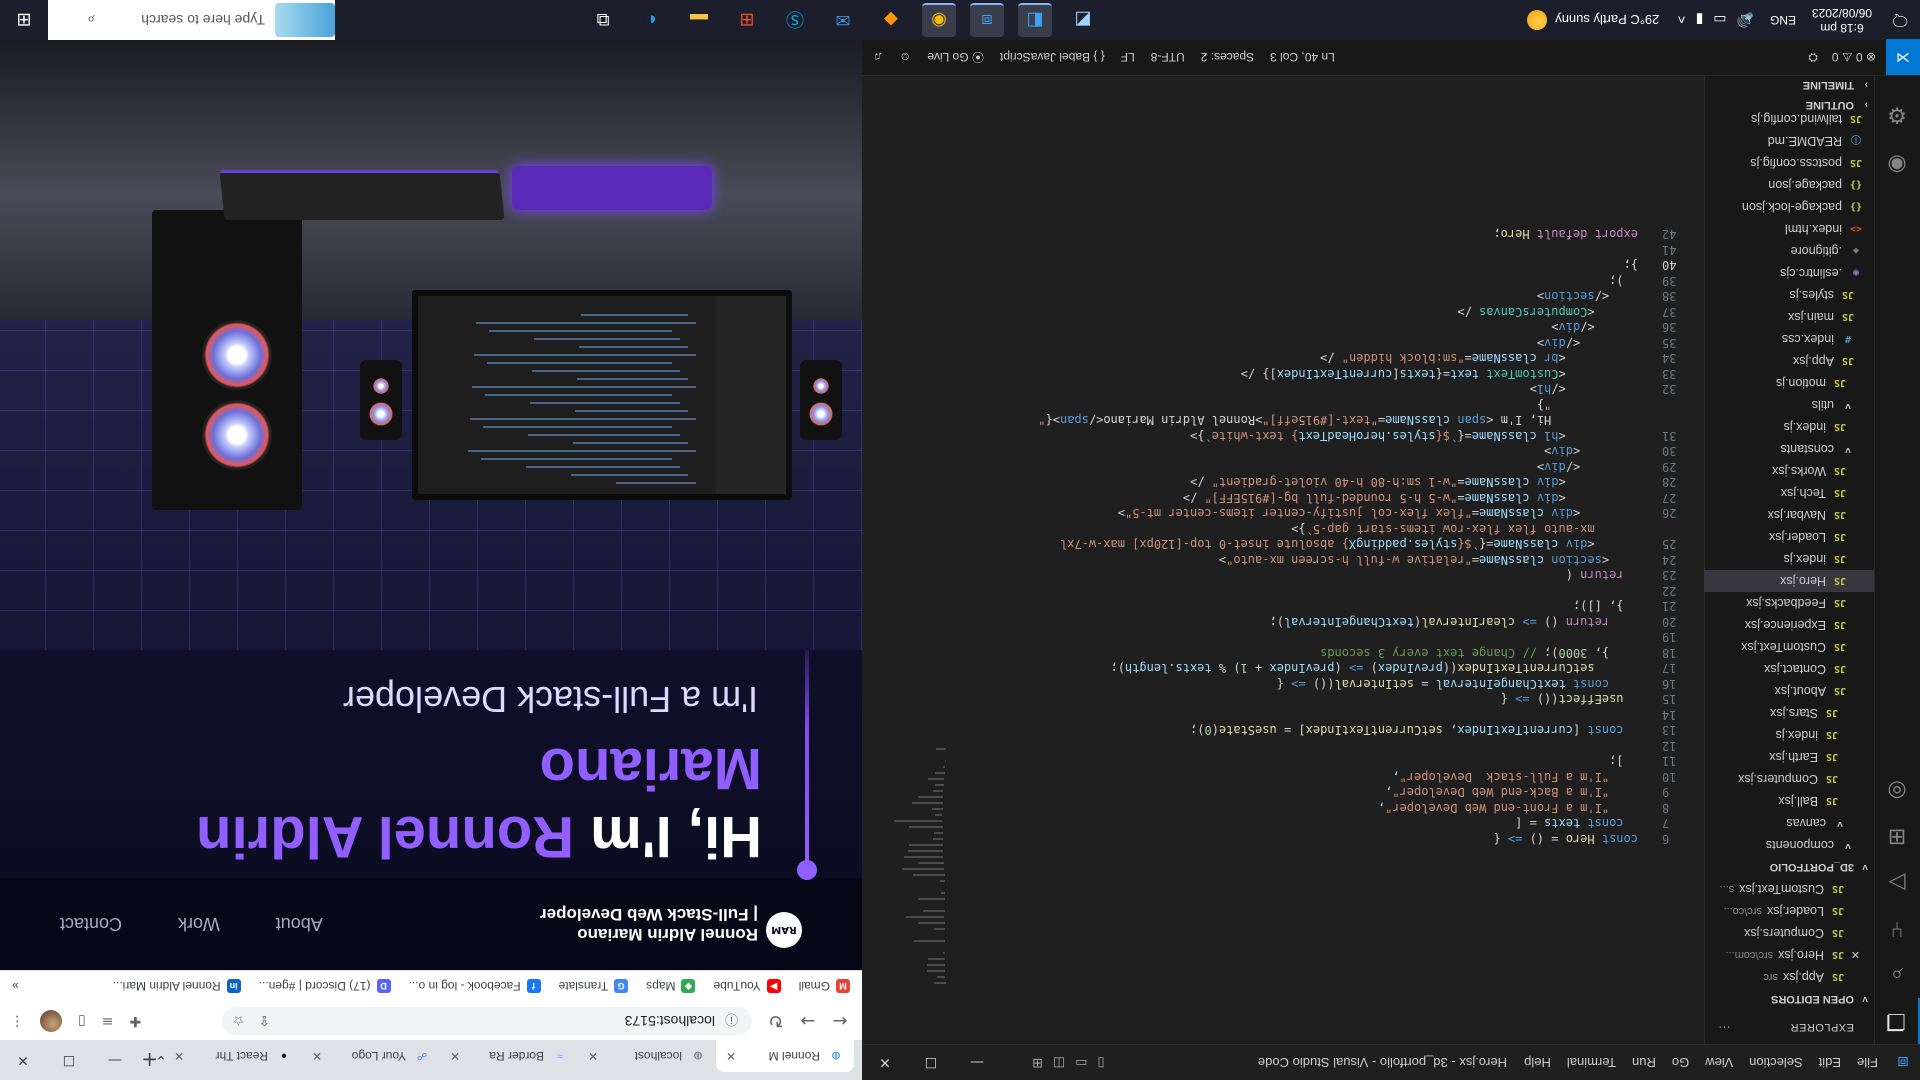 This screenshot has width=1920, height=1080. I want to click on end-of-line: LF, so click(1128, 58).